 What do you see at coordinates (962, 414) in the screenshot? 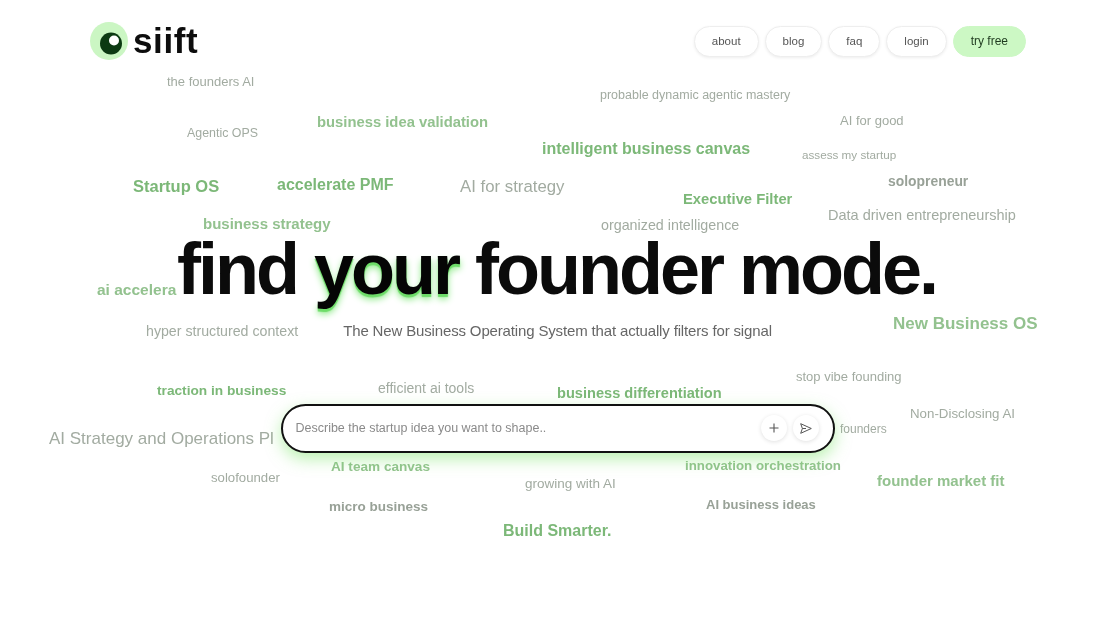
I see `background-keyword: Non-Disclosing AI` at bounding box center [962, 414].